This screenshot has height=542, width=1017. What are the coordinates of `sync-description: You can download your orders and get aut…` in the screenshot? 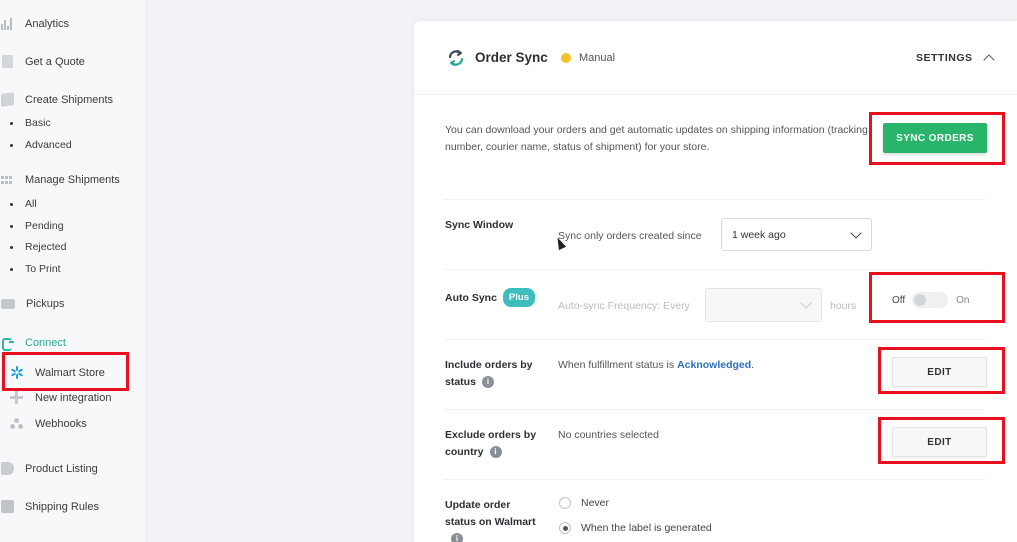 It's located at (656, 138).